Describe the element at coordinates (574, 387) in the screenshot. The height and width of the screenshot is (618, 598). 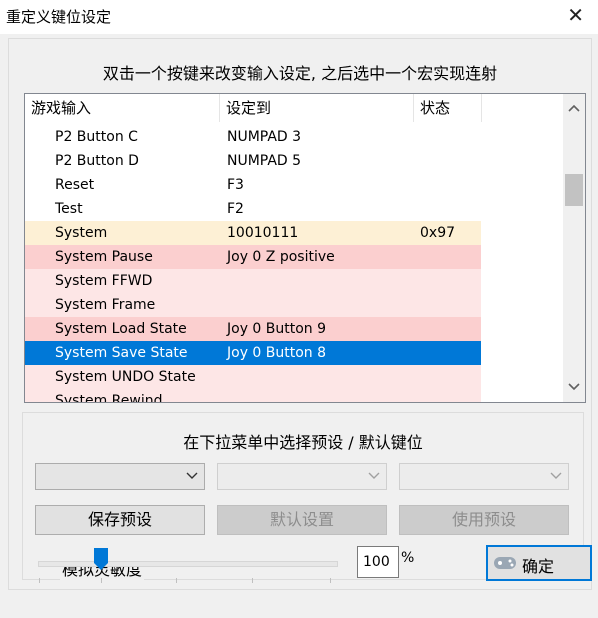
I see `scroll-down-icon` at that location.